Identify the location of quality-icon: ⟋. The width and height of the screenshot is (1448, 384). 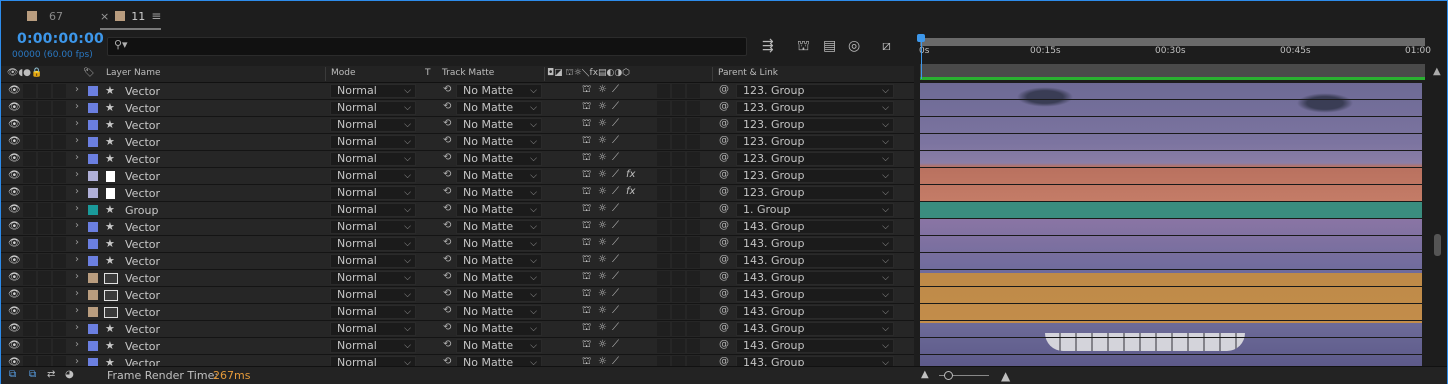
(615, 106).